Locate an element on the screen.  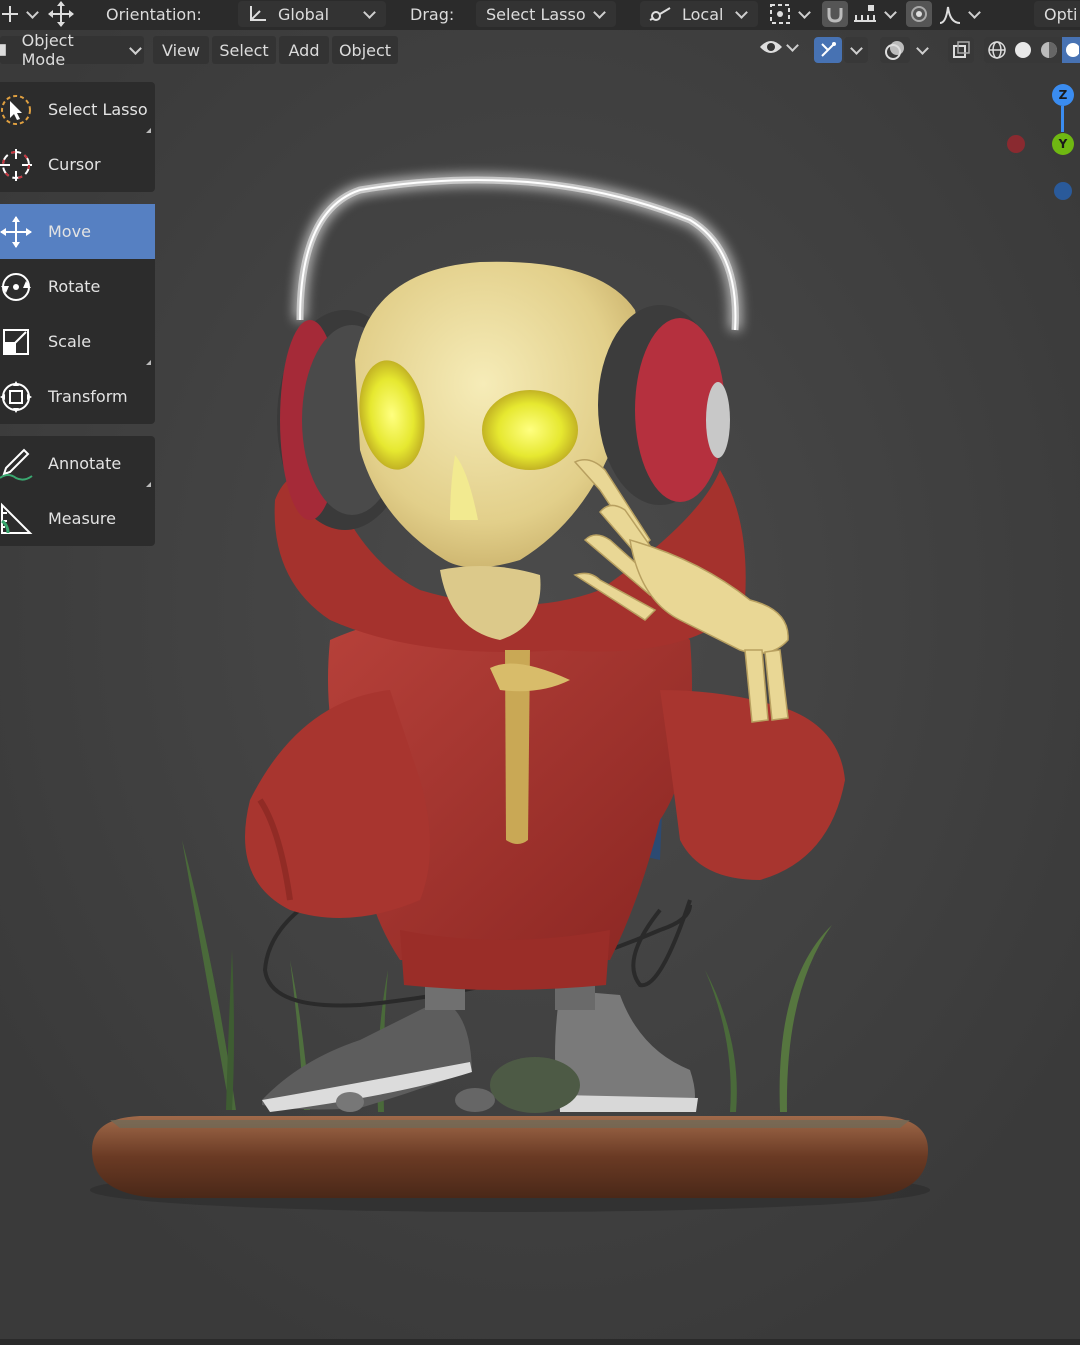
viewport-header: Object Mode View Select Add Object is located at coordinates (540, 50).